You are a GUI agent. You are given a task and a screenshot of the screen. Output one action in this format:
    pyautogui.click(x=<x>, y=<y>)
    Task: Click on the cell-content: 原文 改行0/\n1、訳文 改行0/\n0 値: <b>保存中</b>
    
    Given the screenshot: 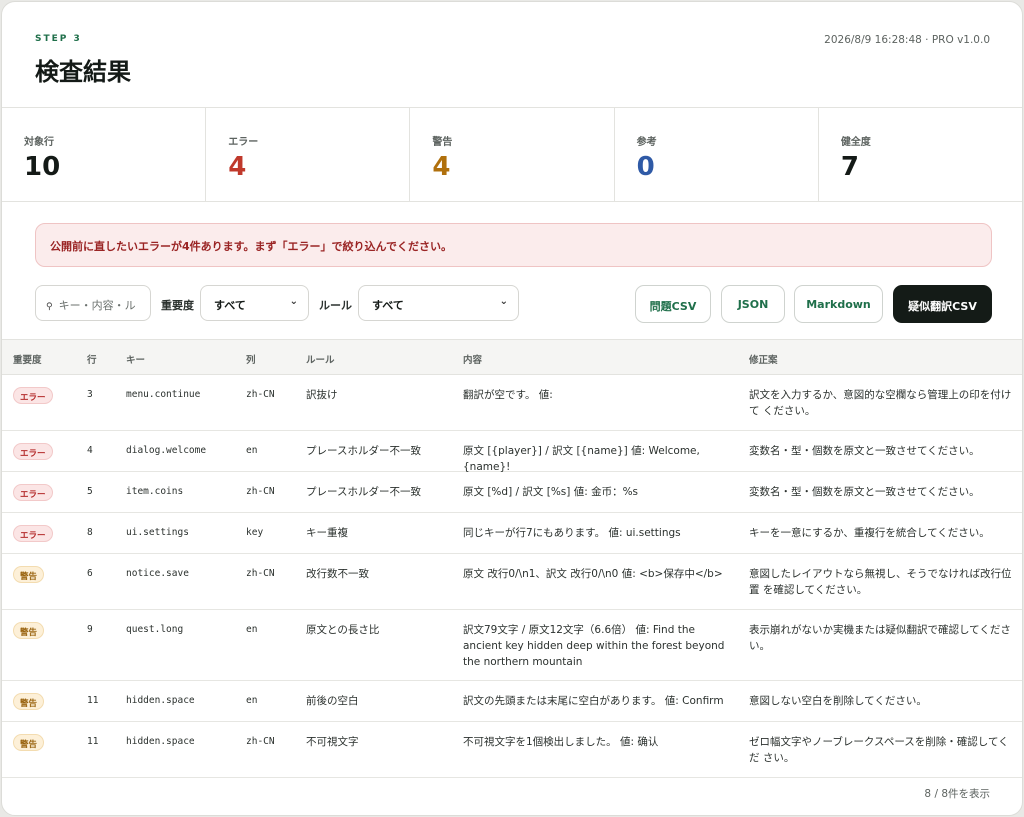 What is the action you would take?
    pyautogui.click(x=593, y=574)
    